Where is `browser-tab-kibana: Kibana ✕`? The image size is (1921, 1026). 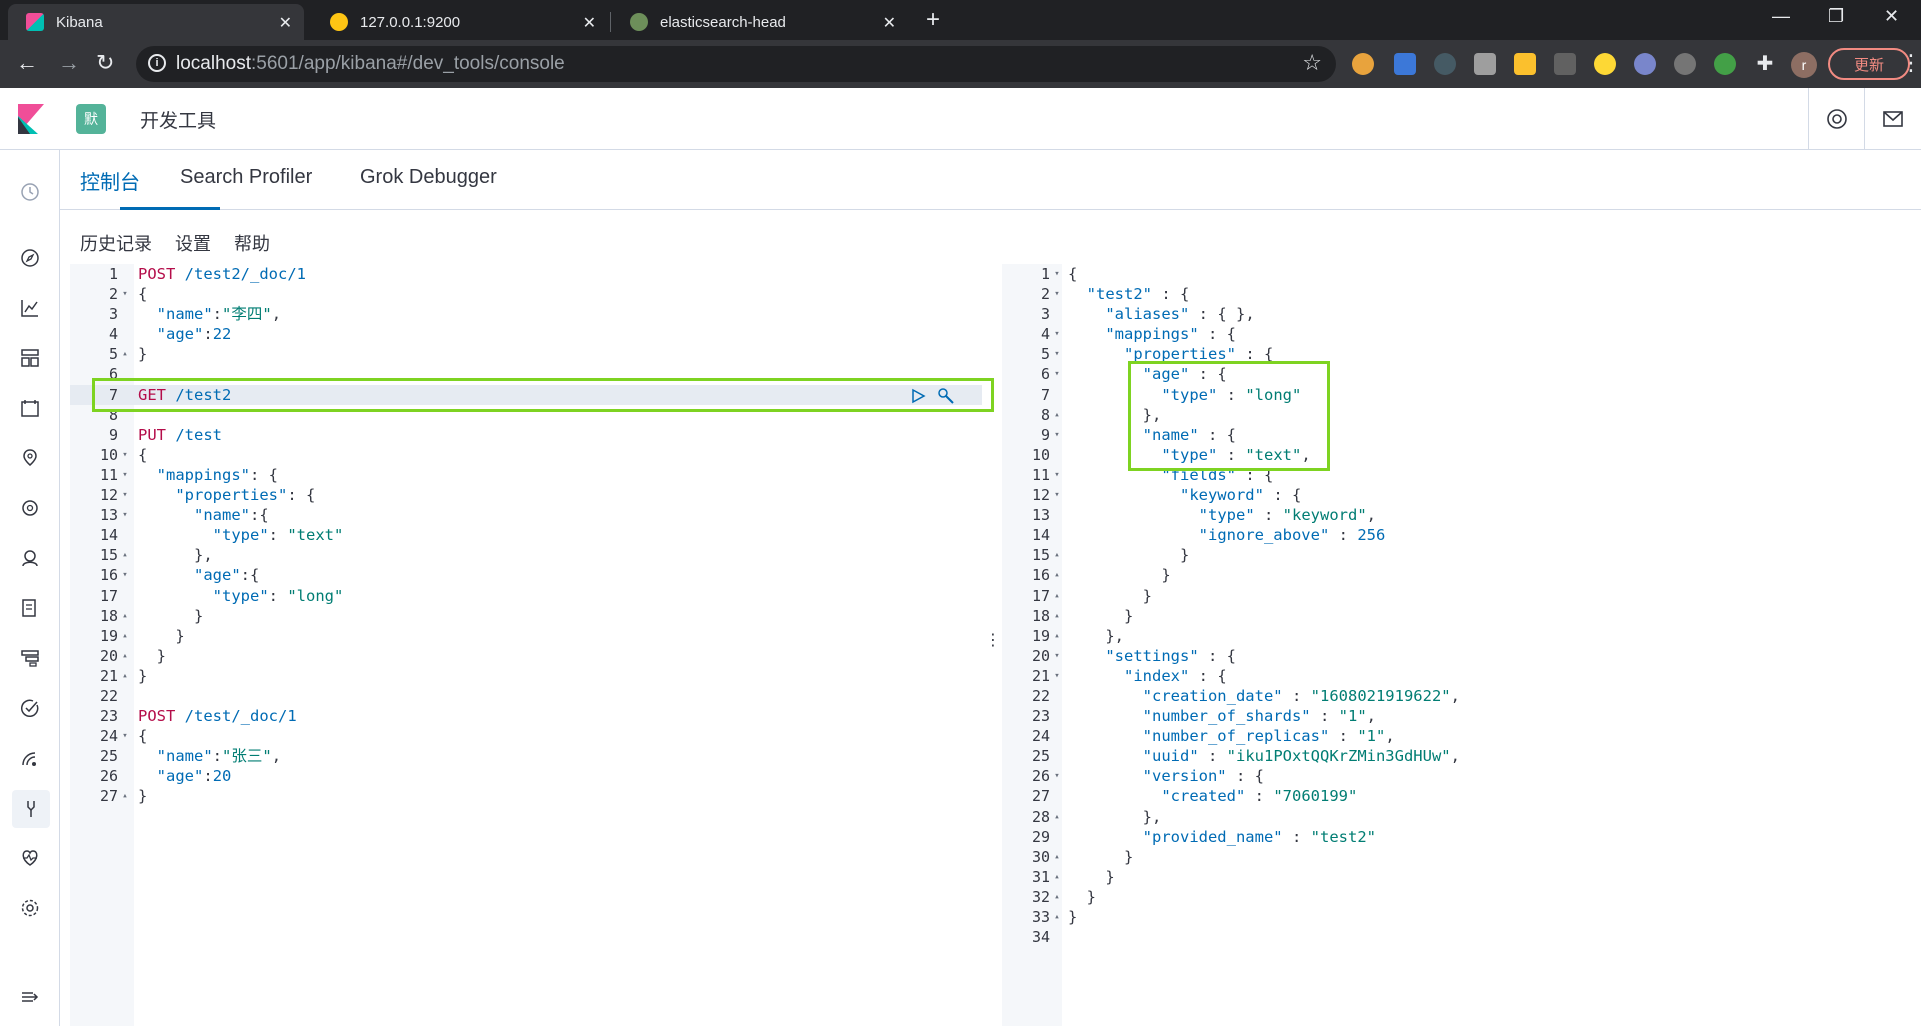 browser-tab-kibana: Kibana ✕ is located at coordinates (156, 22).